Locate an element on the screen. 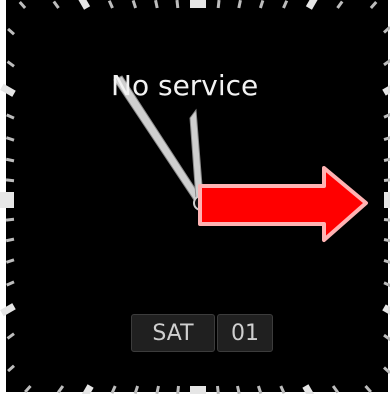 This screenshot has height=398, width=390. weekday-display: SAT is located at coordinates (173, 333).